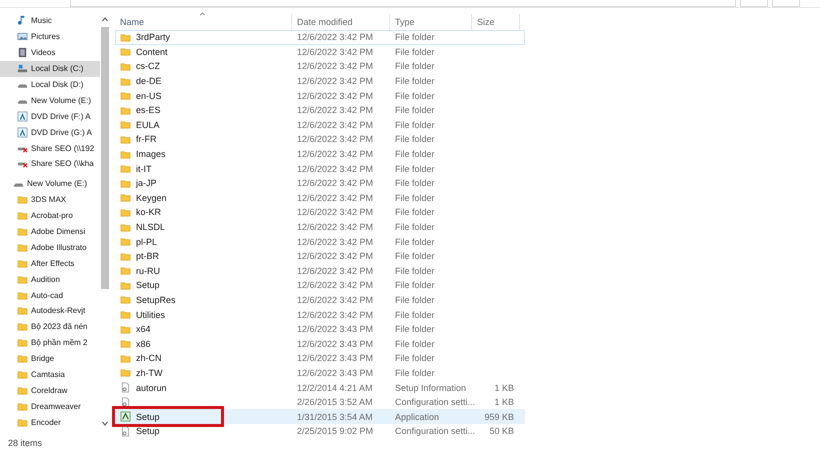  Describe the element at coordinates (320, 416) in the screenshot. I see `file-row: Setup 1/31/2015 3:54 AM Application 959 KB` at that location.